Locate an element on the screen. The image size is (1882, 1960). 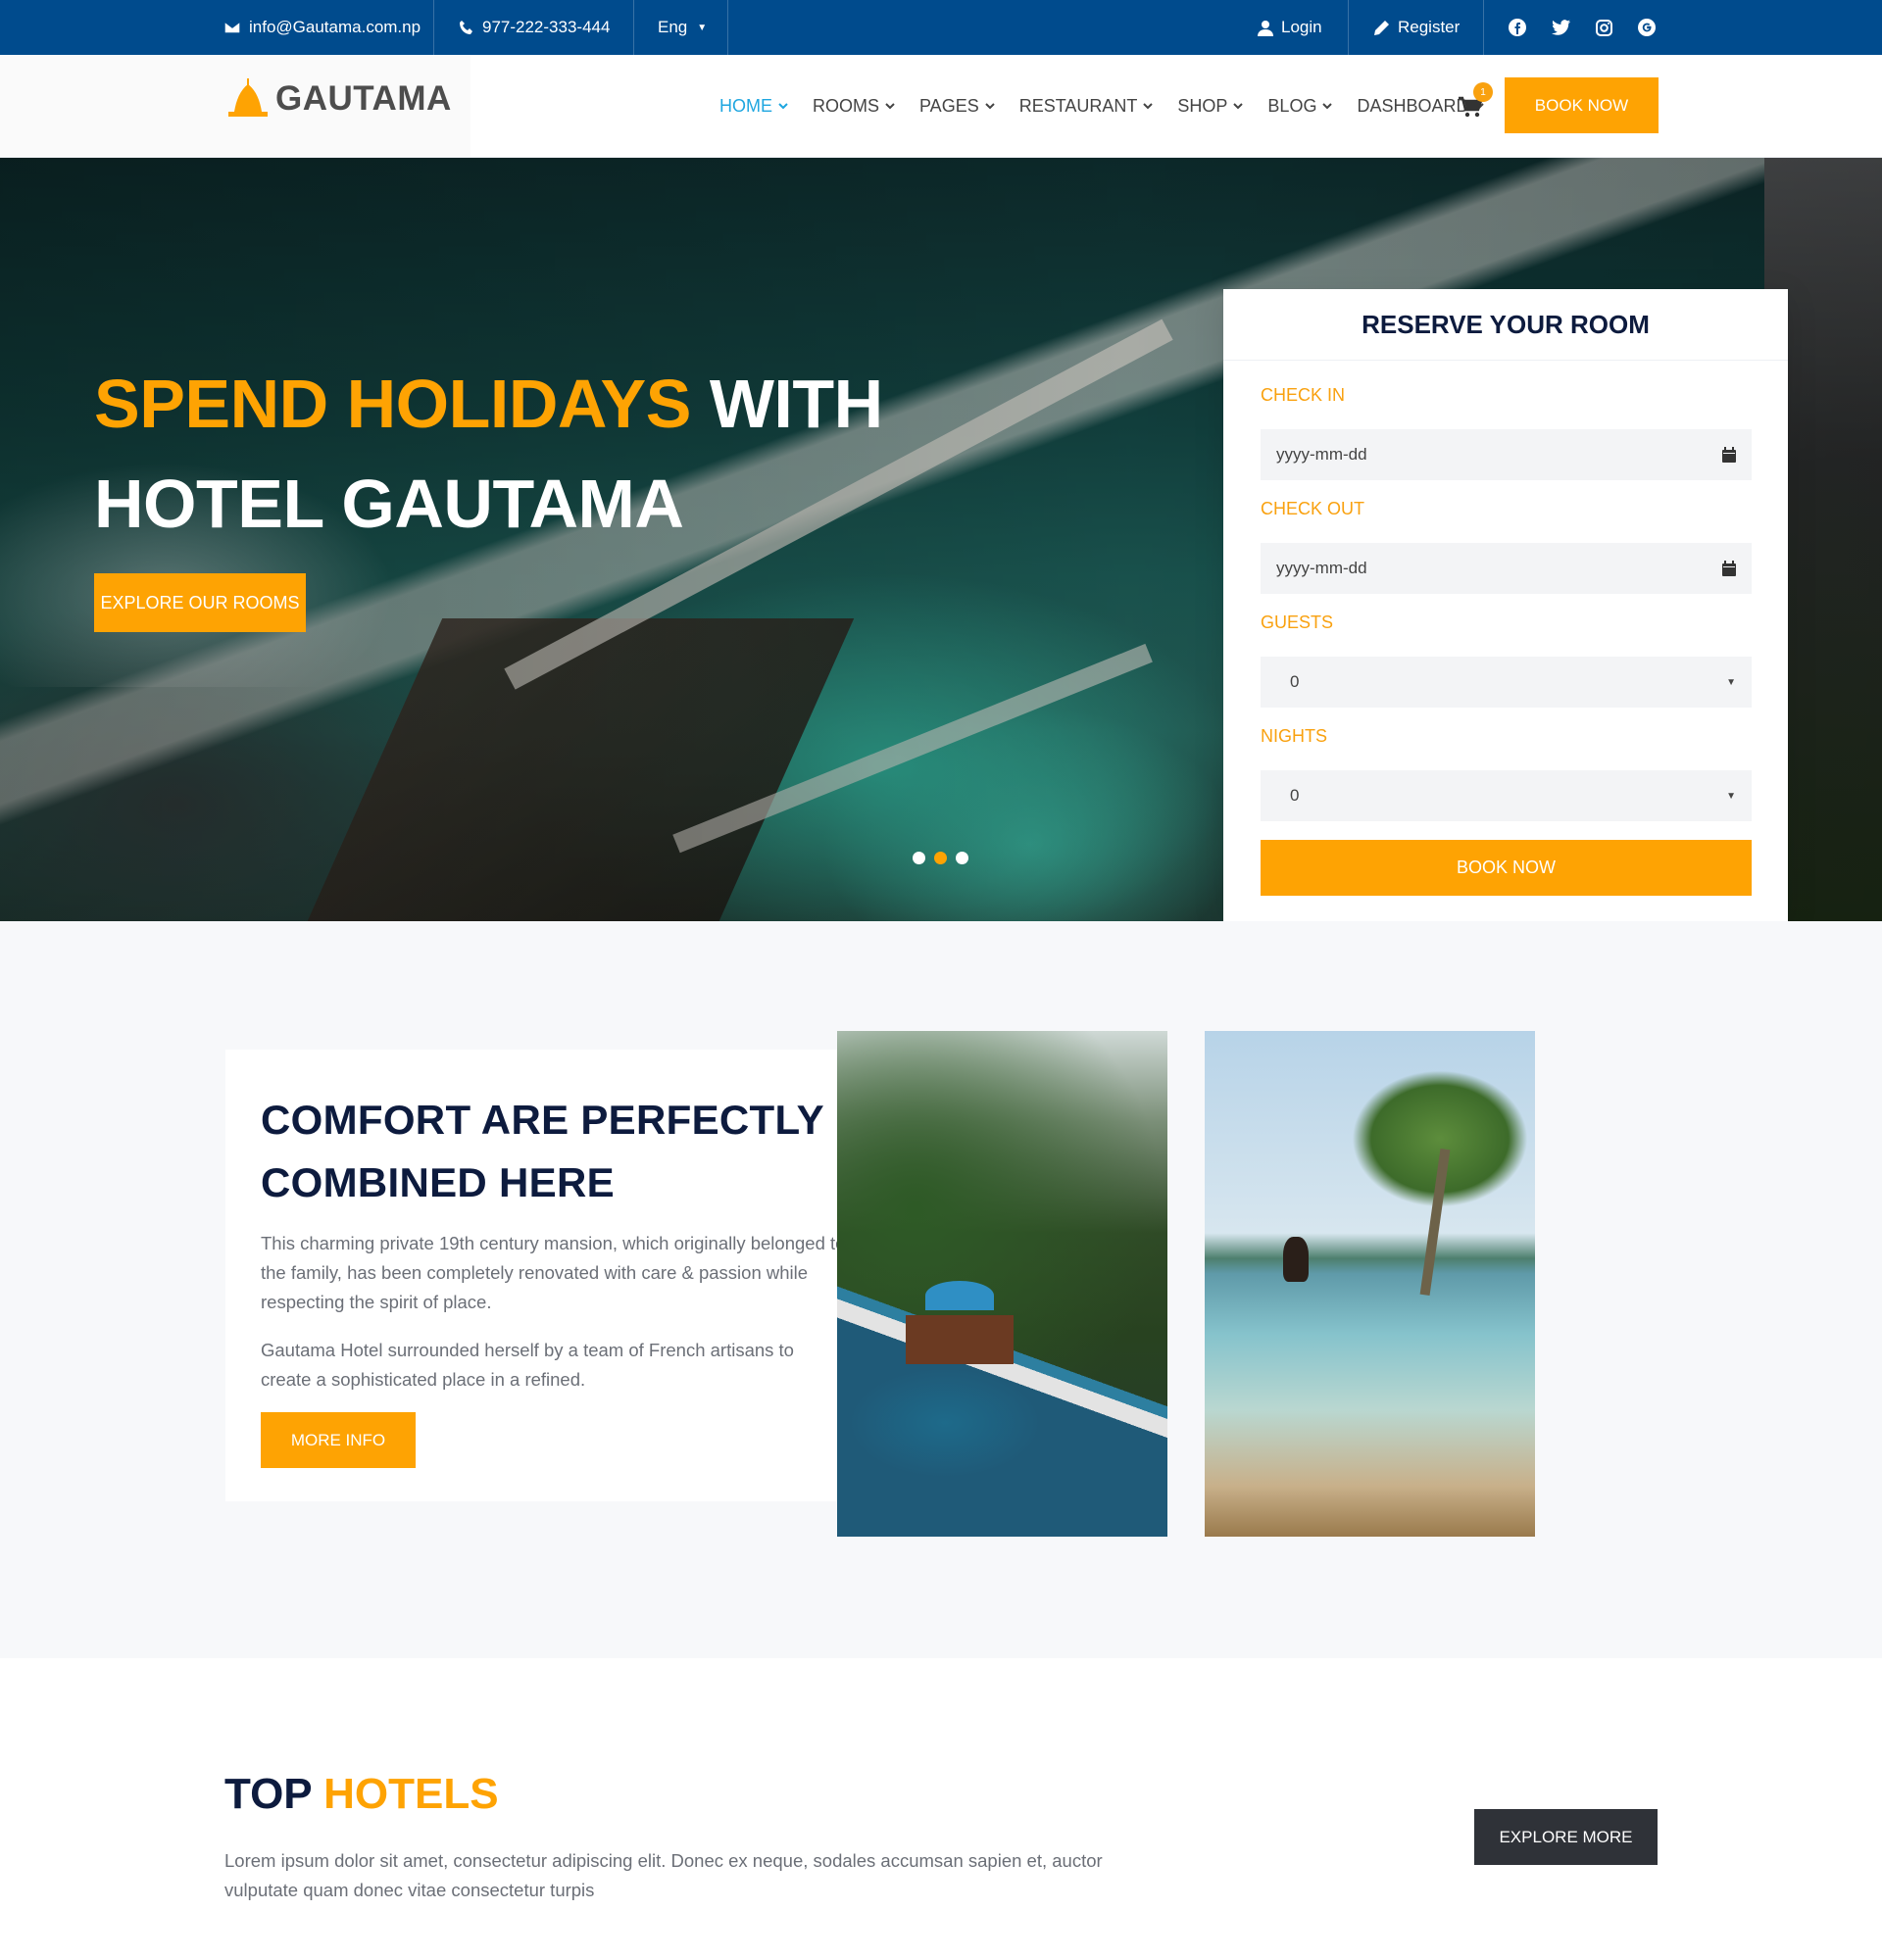
about-title: COMFORT ARE PERFECTLY COMBINED HERE is located at coordinates (542, 1151).